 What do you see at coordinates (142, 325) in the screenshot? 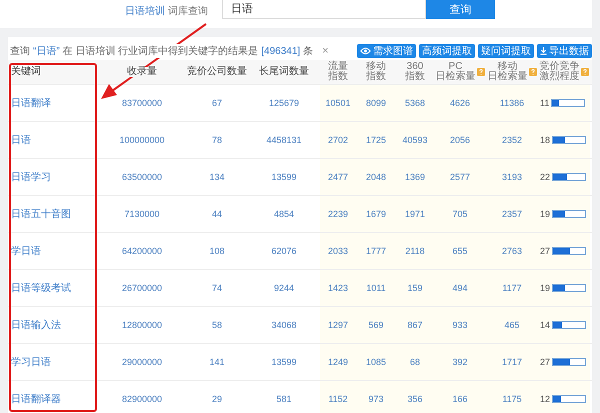
I see `table-cell-text: 12800000` at bounding box center [142, 325].